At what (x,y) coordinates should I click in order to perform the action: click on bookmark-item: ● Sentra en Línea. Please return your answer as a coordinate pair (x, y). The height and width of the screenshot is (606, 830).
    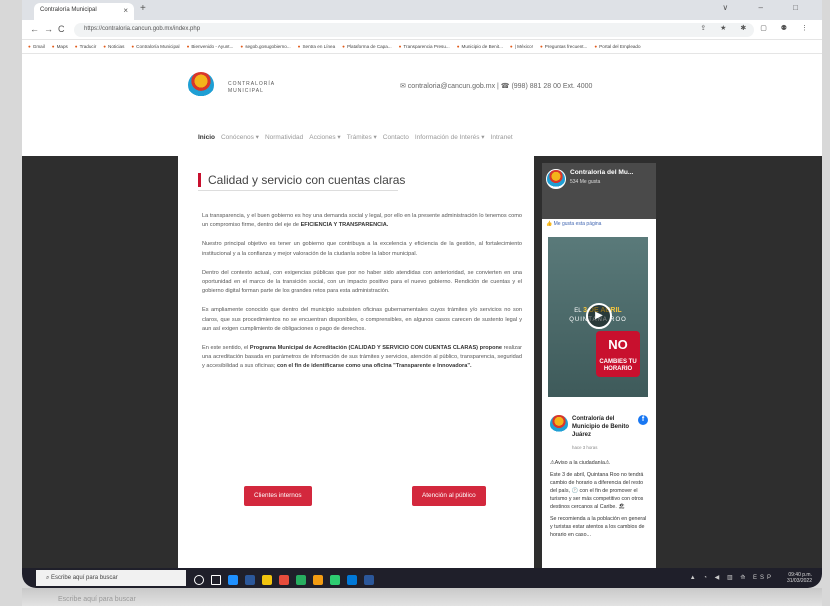
    Looking at the image, I should click on (316, 46).